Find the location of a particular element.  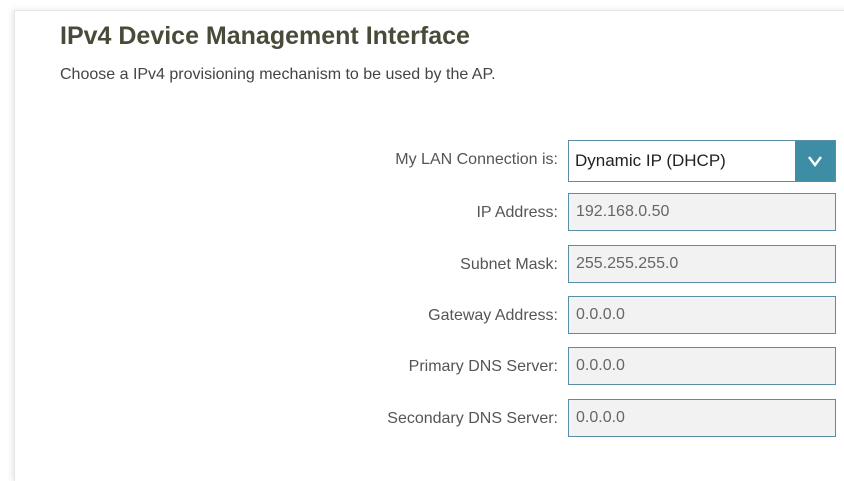

ip-address-field: 192.168.0.50 is located at coordinates (702, 212).